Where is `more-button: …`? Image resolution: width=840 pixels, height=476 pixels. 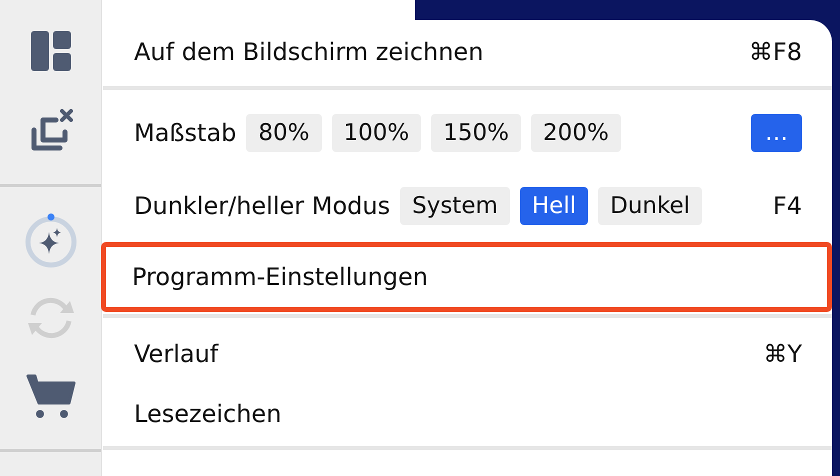 more-button: … is located at coordinates (776, 133).